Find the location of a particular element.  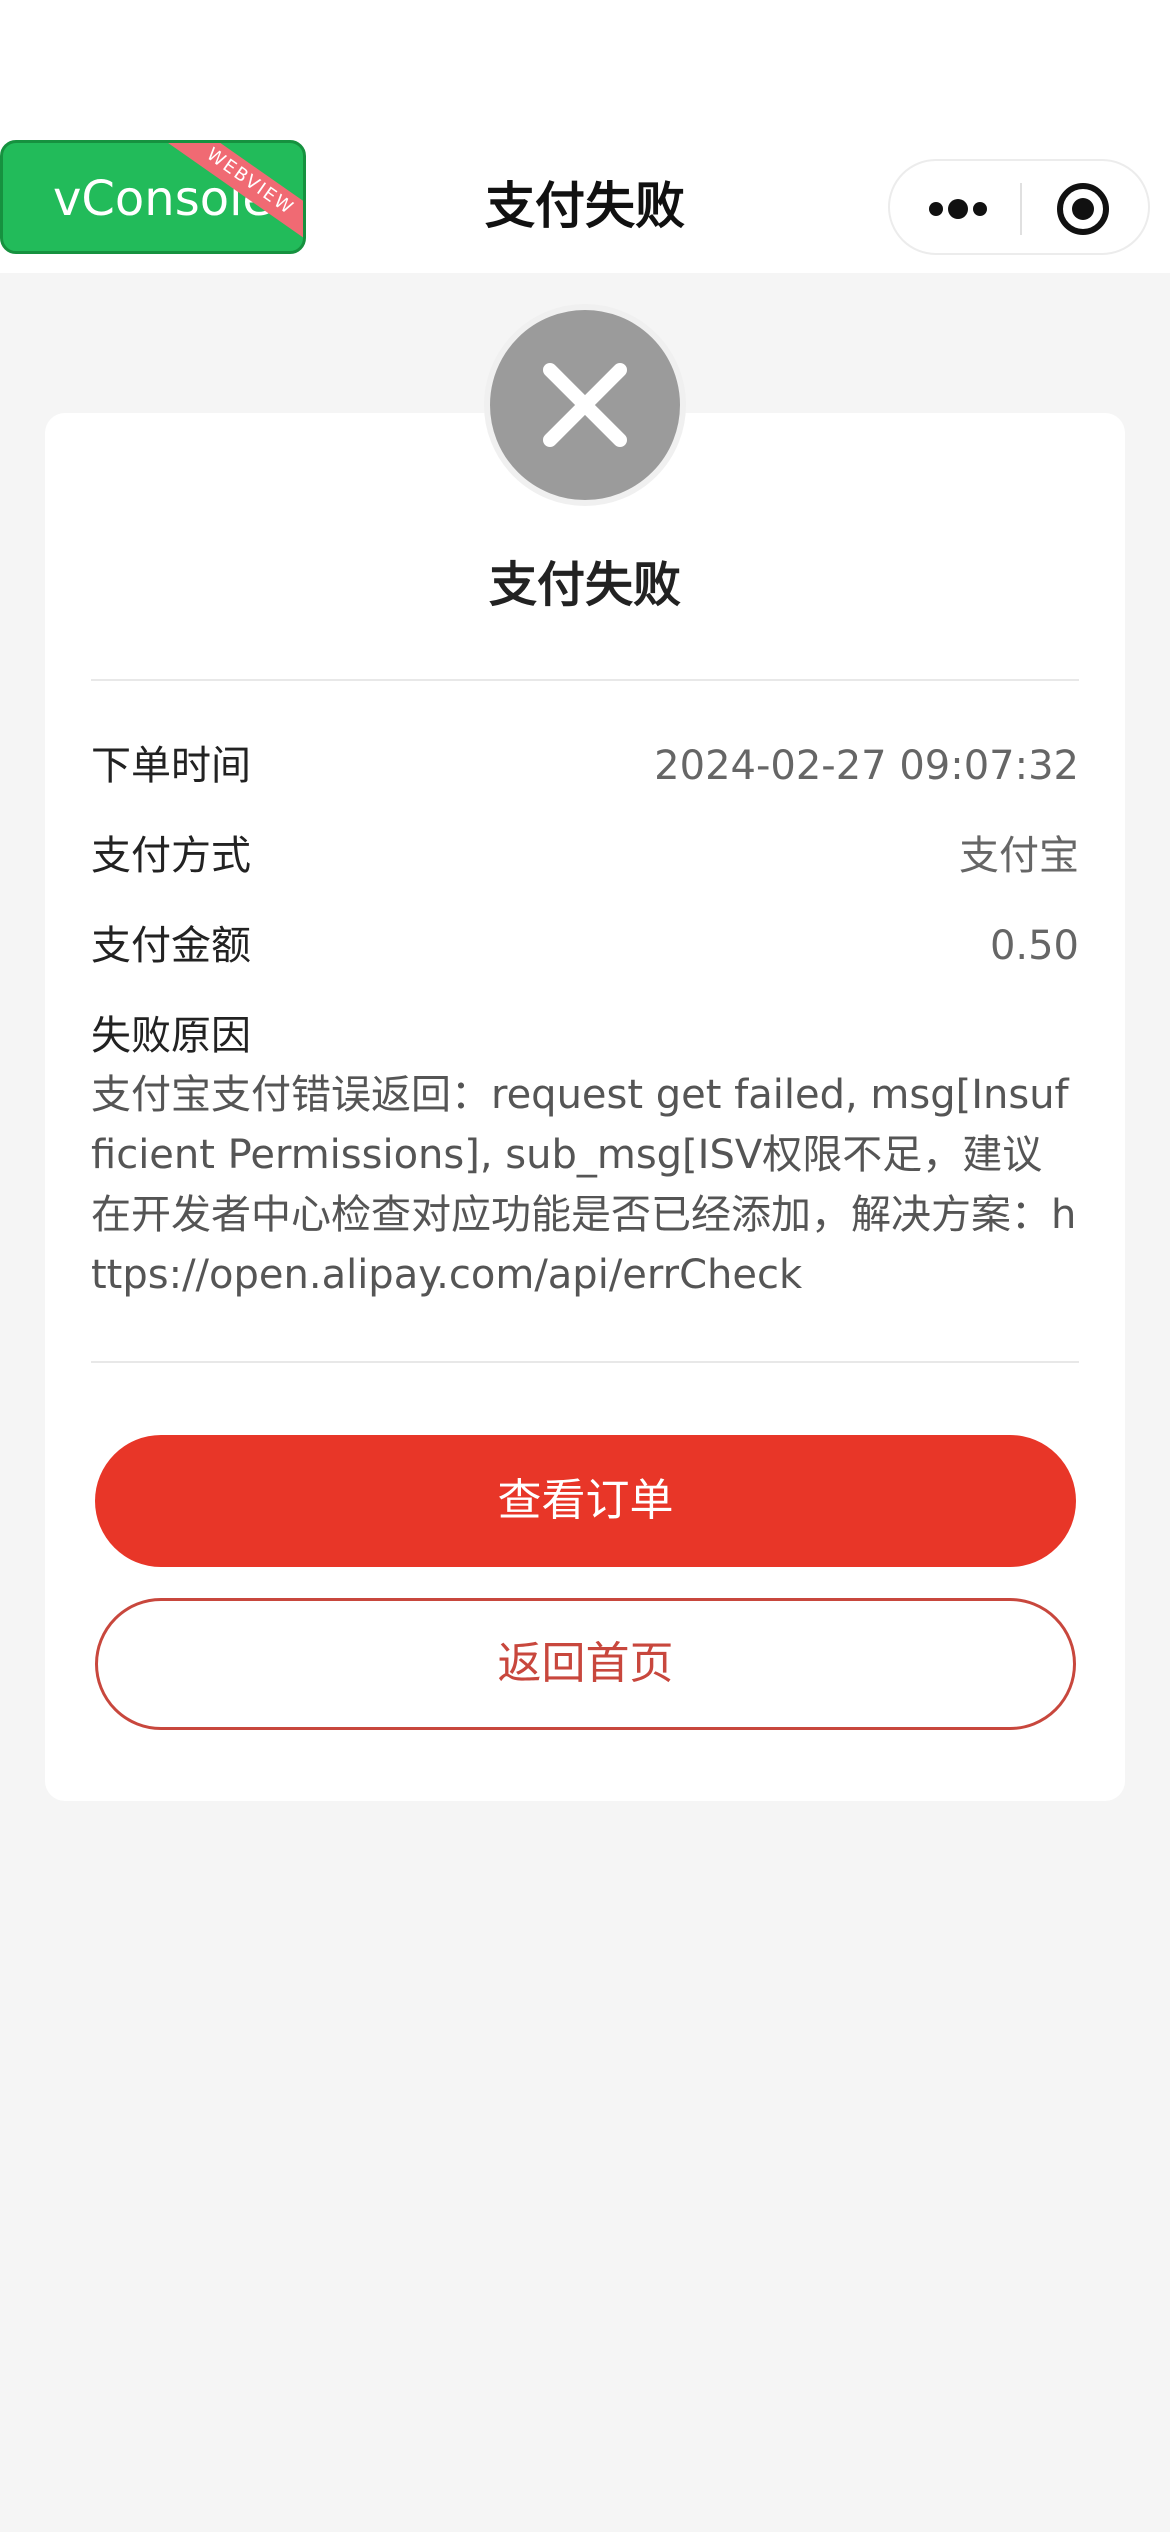

status-bar-area is located at coordinates (585, 70).